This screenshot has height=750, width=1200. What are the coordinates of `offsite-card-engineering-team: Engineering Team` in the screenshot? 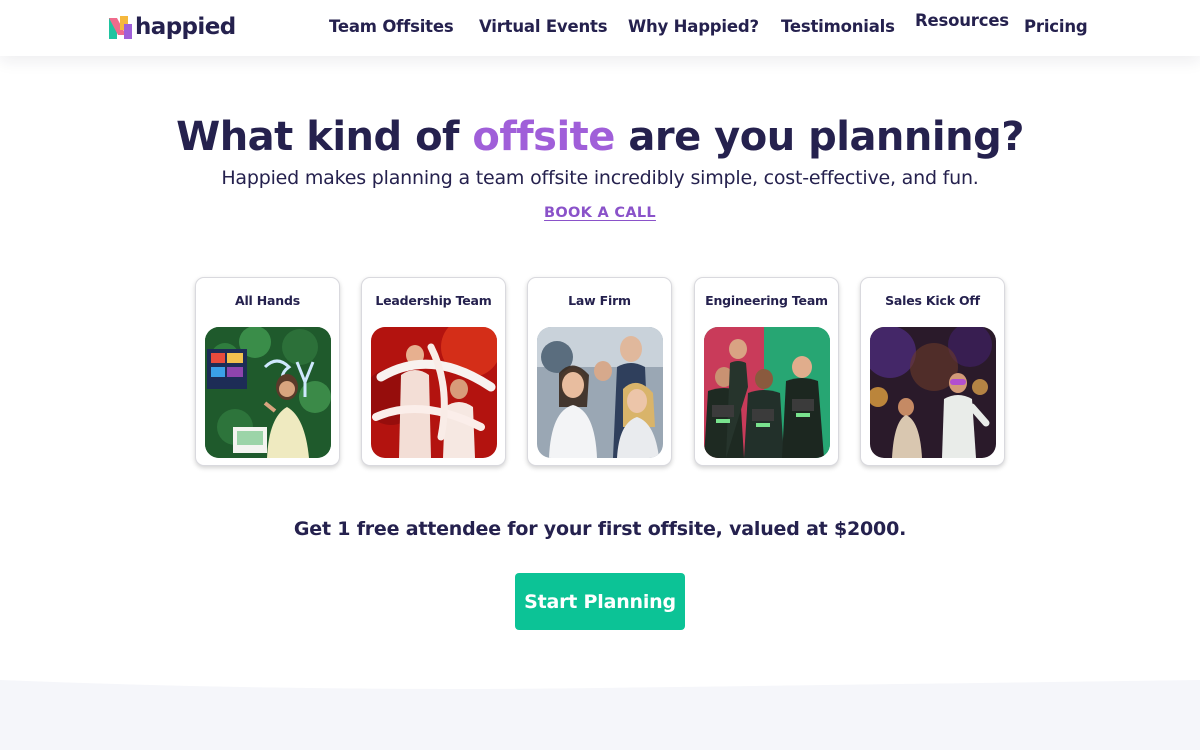 It's located at (766, 371).